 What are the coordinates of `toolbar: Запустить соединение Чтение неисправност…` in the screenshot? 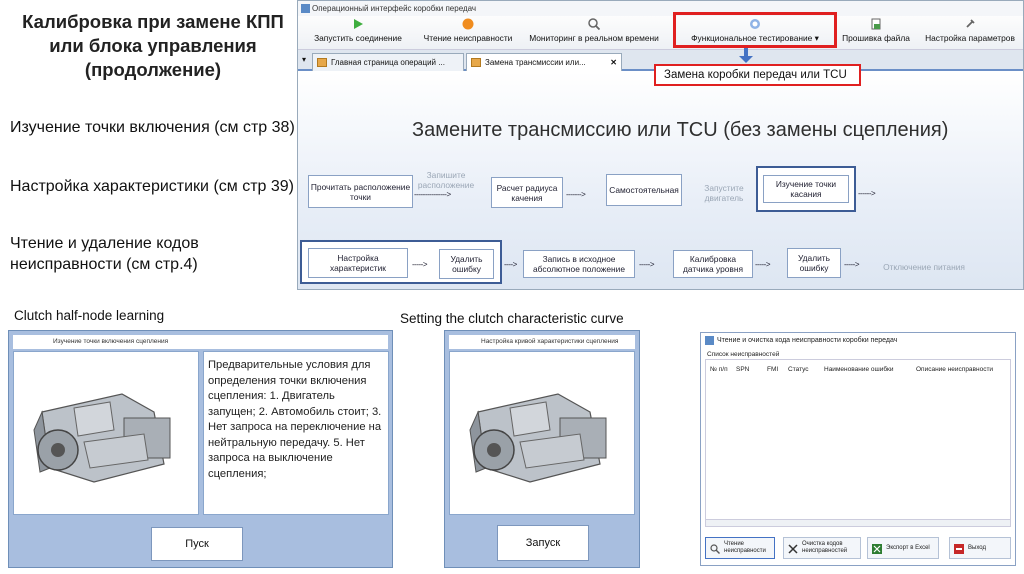 It's located at (660, 33).